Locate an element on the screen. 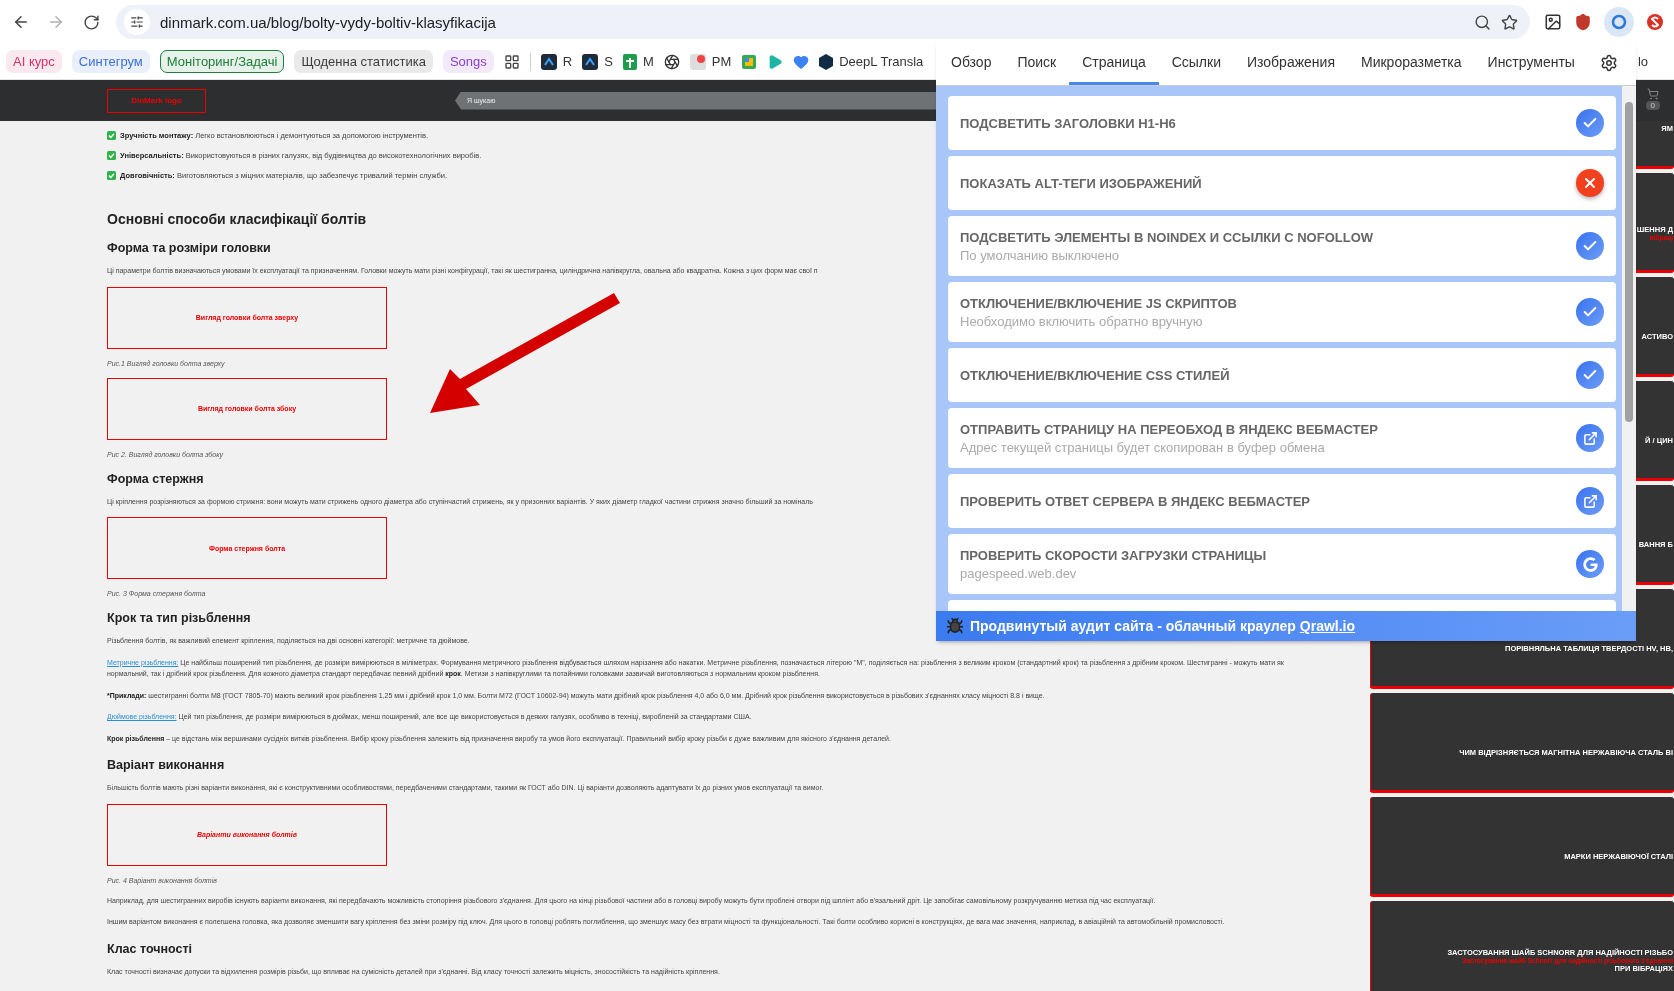  tab: Поиск is located at coordinates (1037, 63).